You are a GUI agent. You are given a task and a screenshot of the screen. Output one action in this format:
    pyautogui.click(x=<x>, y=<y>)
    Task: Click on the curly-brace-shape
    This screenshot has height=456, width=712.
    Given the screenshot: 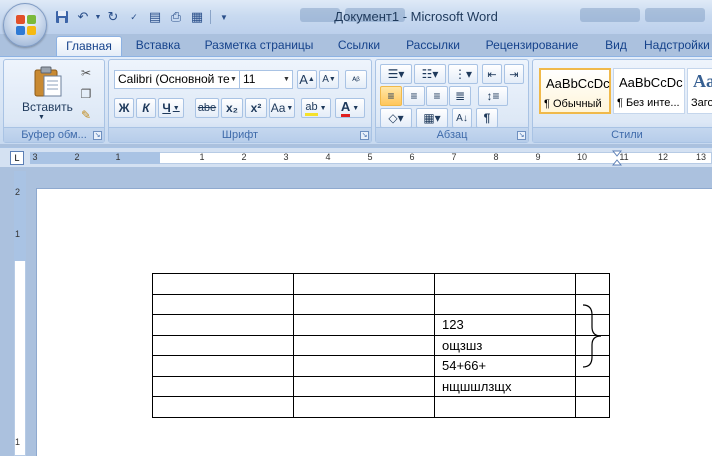 What is the action you would take?
    pyautogui.click(x=595, y=336)
    